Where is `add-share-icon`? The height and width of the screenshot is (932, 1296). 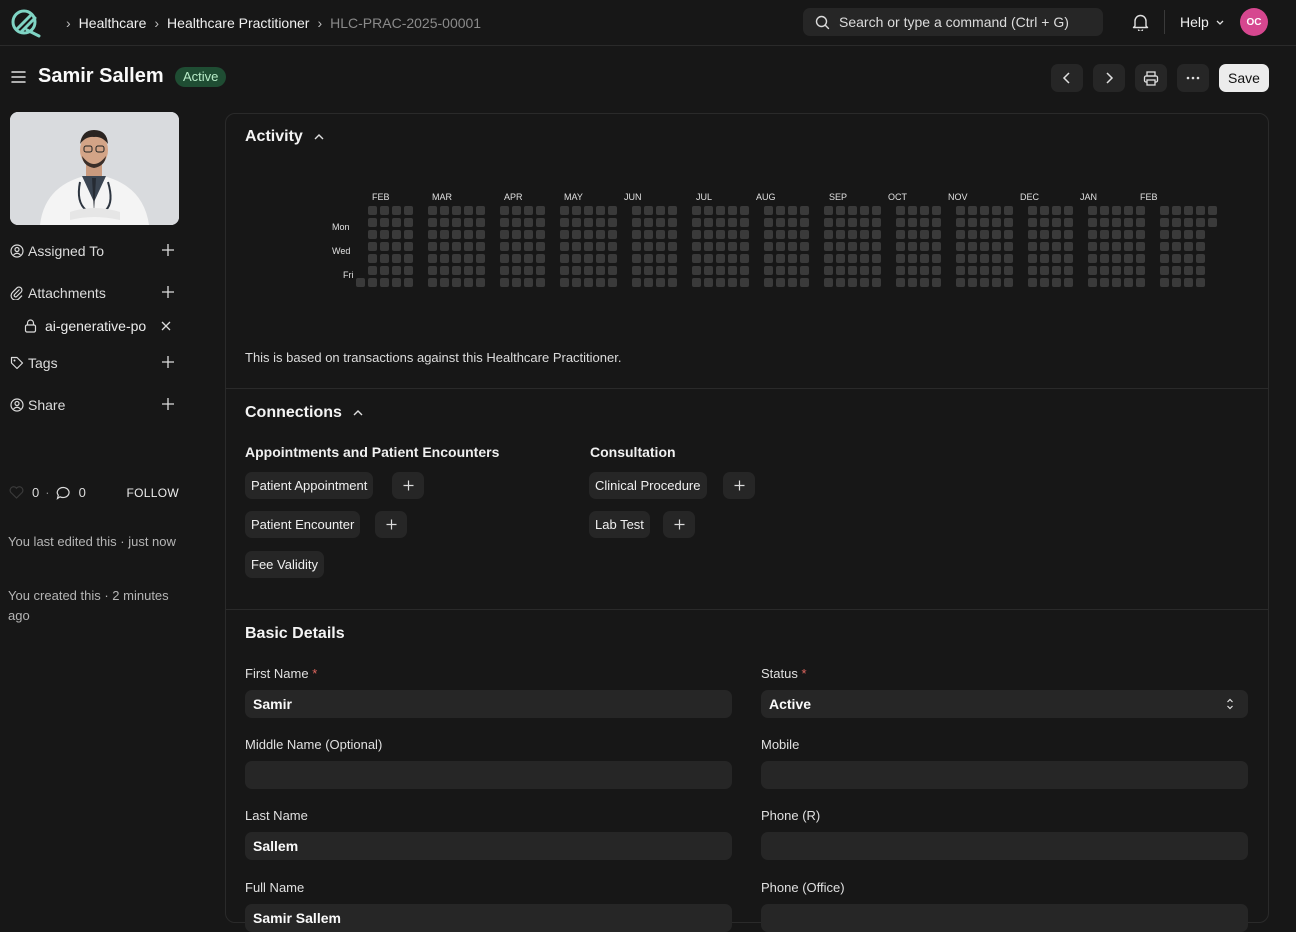
add-share-icon is located at coordinates (168, 404).